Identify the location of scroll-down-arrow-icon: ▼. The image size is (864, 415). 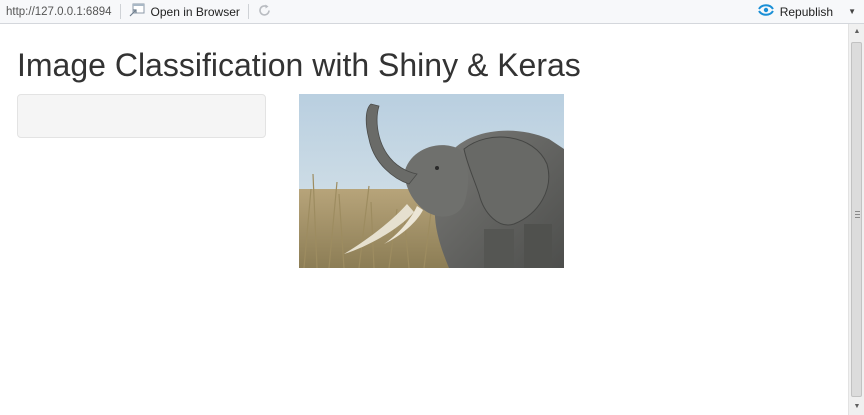
(856, 407).